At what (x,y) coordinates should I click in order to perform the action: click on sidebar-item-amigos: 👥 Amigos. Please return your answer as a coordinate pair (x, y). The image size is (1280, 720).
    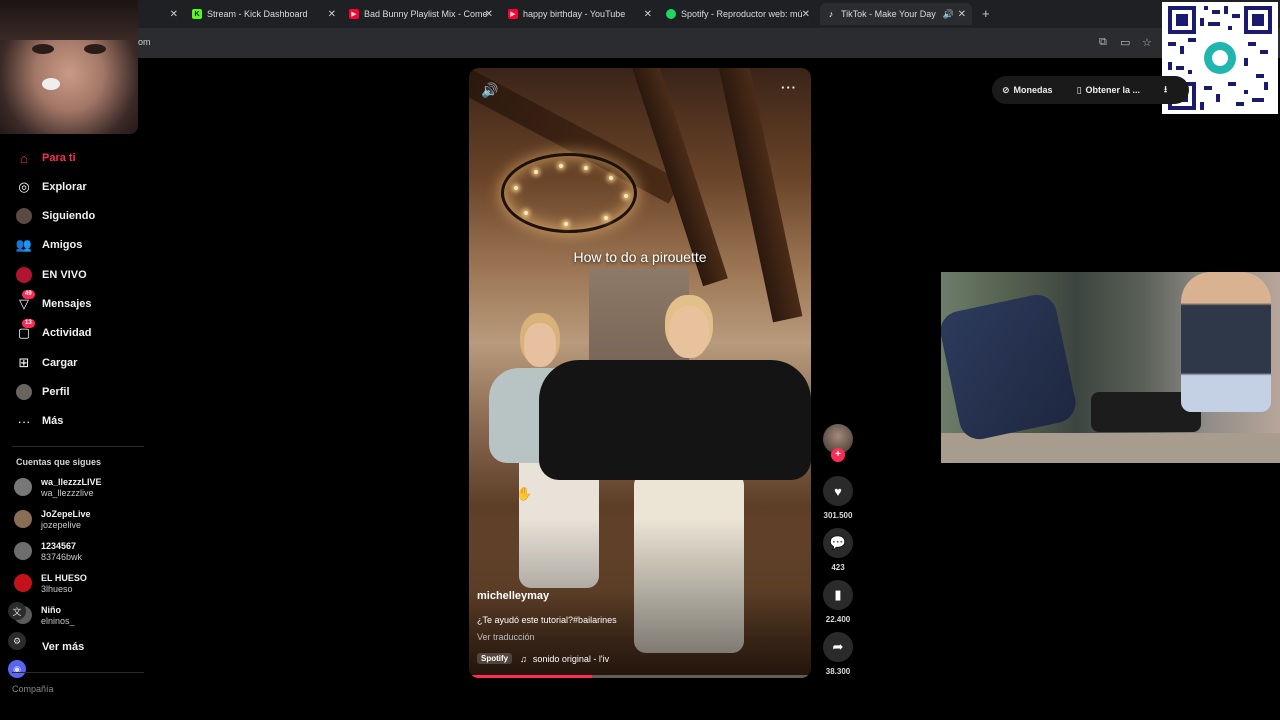
    Looking at the image, I should click on (49, 245).